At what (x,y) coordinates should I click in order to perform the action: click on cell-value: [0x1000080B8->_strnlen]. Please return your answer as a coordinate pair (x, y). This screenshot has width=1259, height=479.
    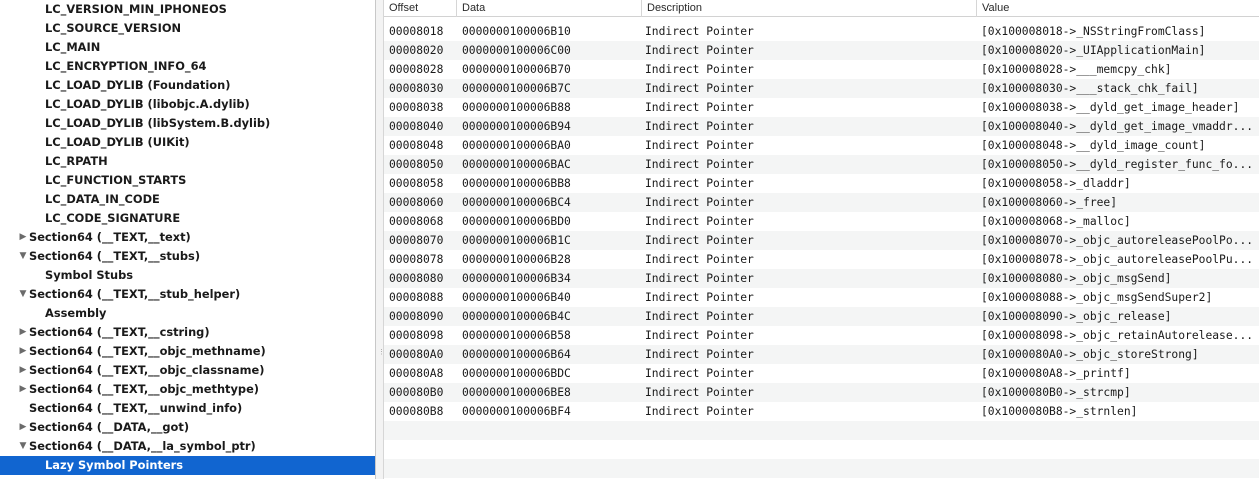
    Looking at the image, I should click on (1059, 411).